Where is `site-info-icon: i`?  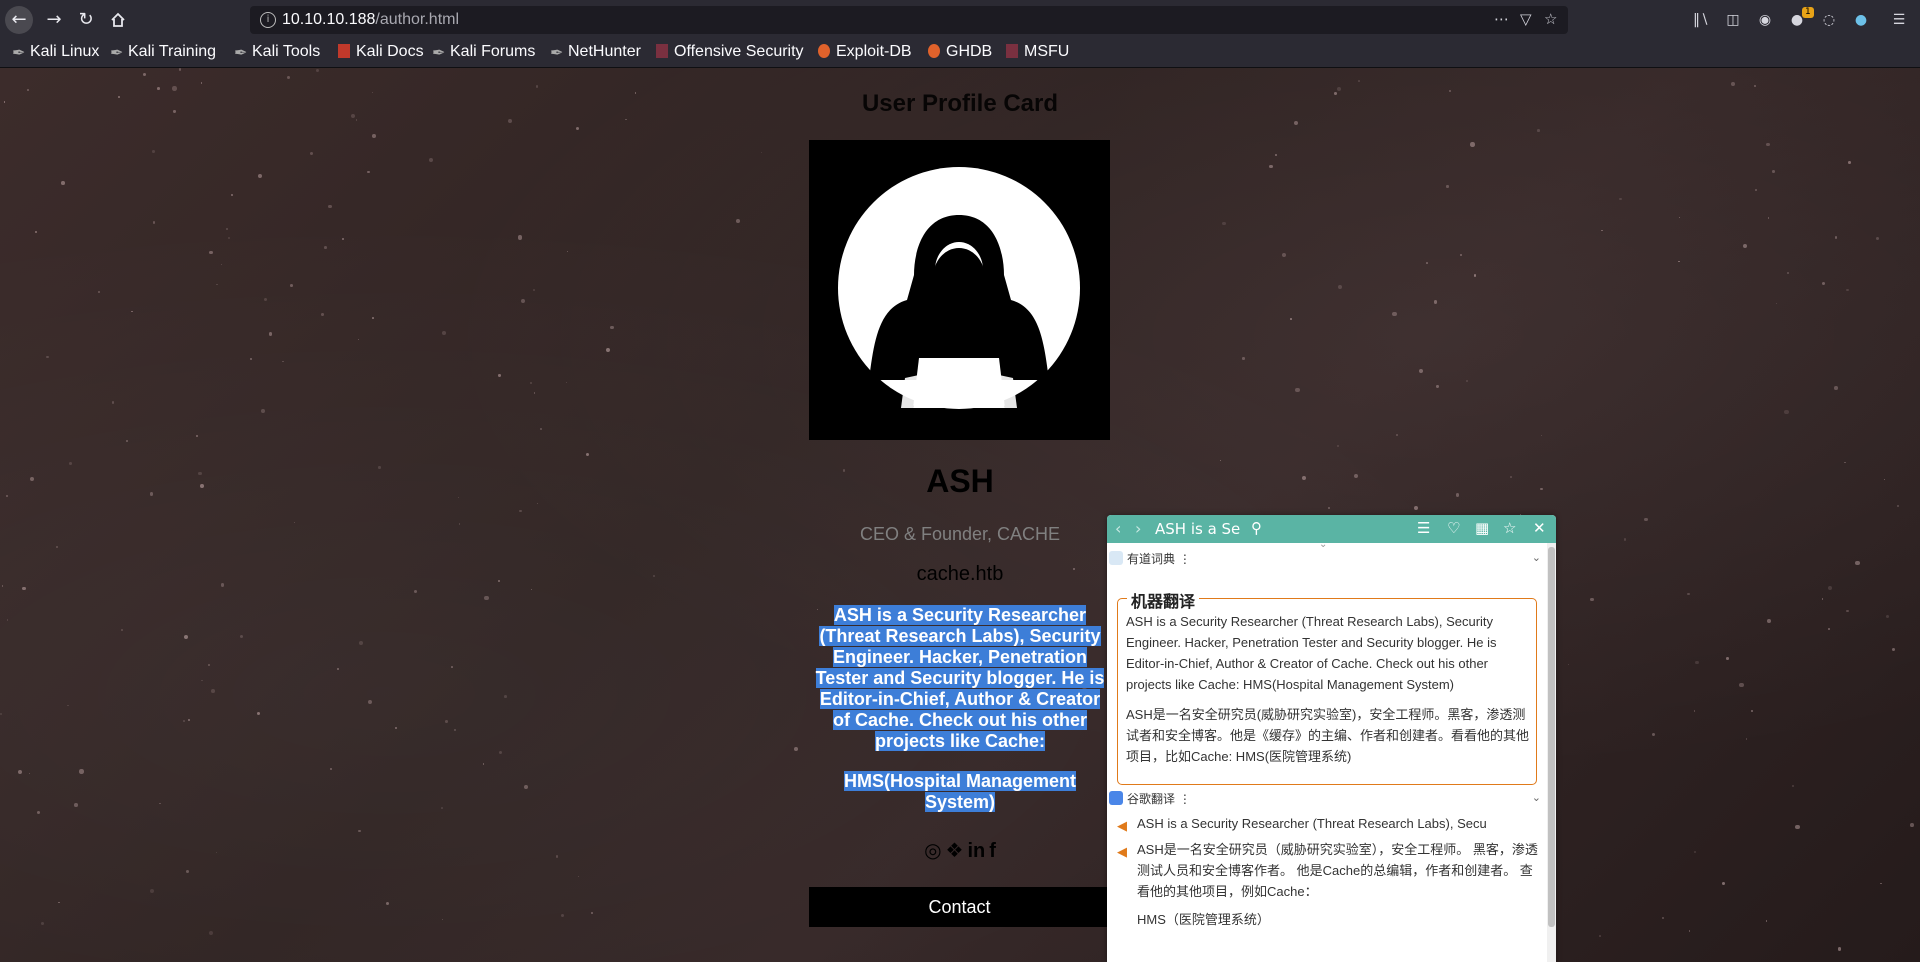 site-info-icon: i is located at coordinates (268, 20).